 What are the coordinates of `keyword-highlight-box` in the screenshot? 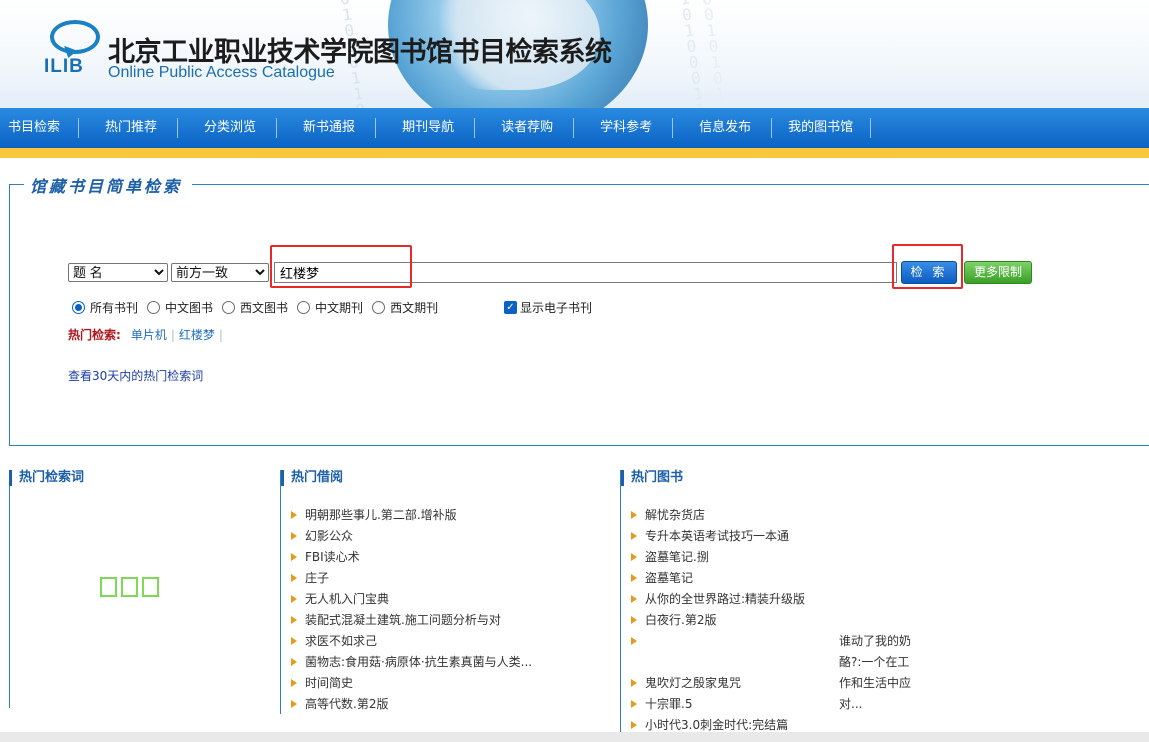 It's located at (341, 266).